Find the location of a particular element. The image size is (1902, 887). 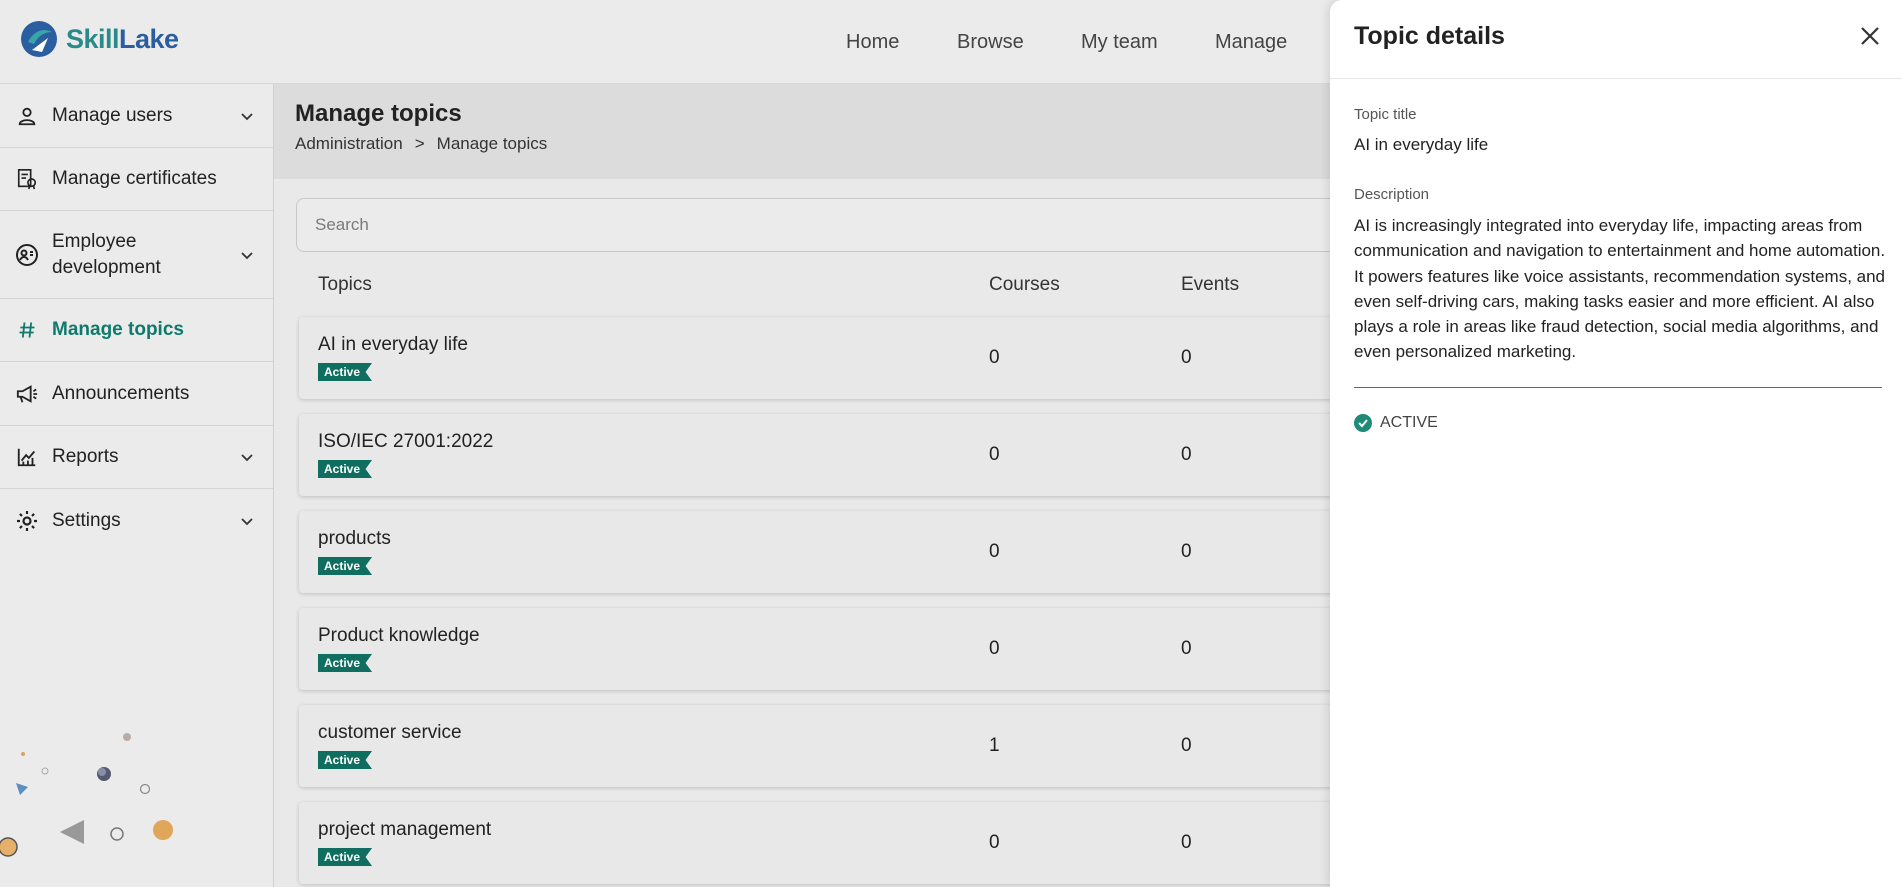

divider is located at coordinates (1618, 387).